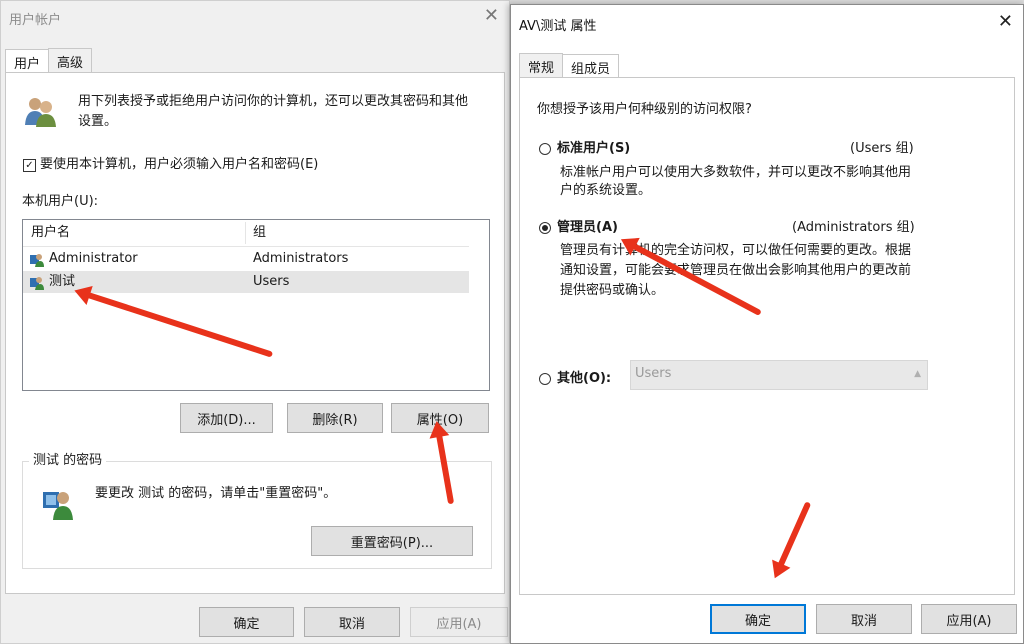  What do you see at coordinates (259, 233) in the screenshot?
I see `column-header-group: 组` at bounding box center [259, 233].